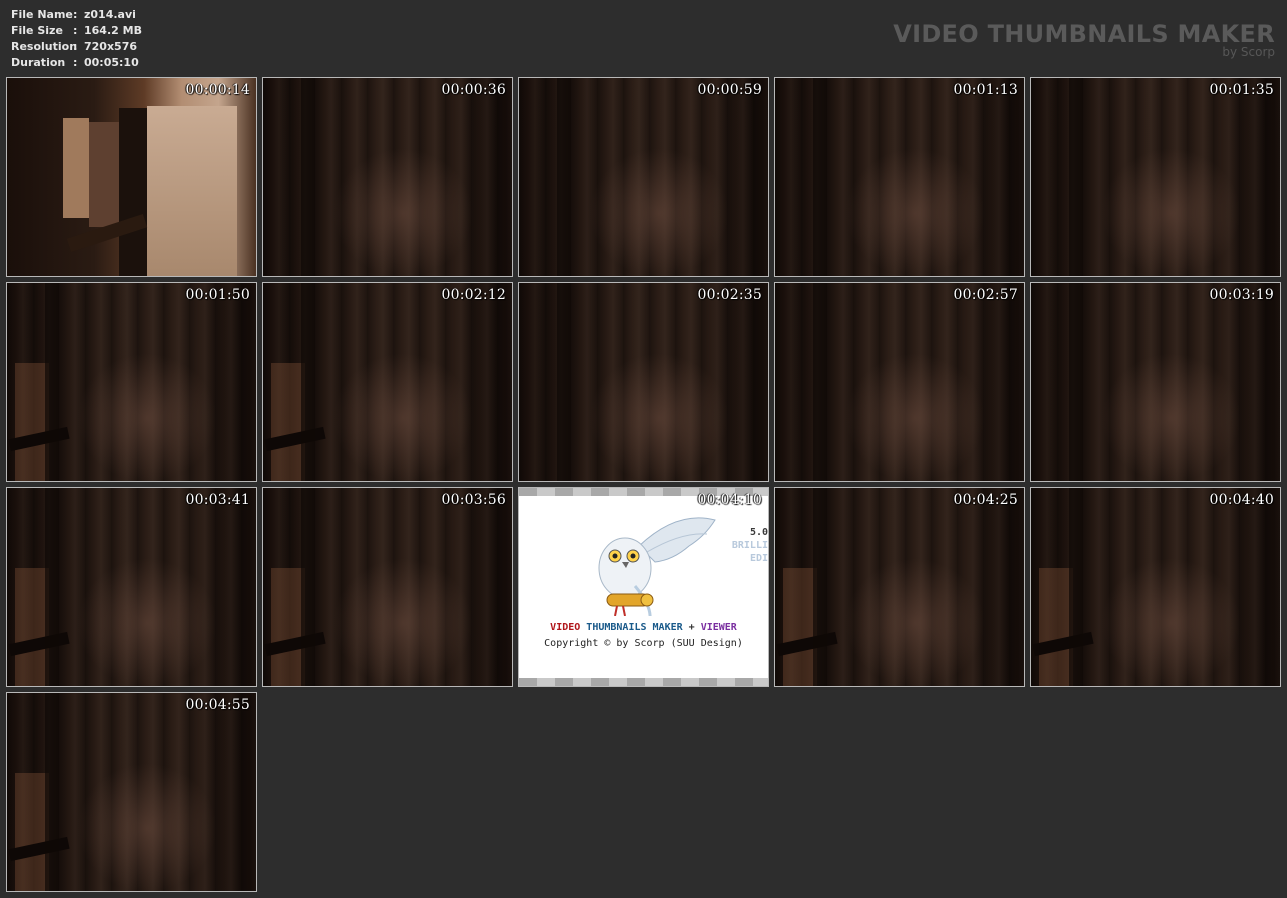 This screenshot has width=1287, height=898. Describe the element at coordinates (42, 14) in the screenshot. I see `file-name-label: File Name` at that location.